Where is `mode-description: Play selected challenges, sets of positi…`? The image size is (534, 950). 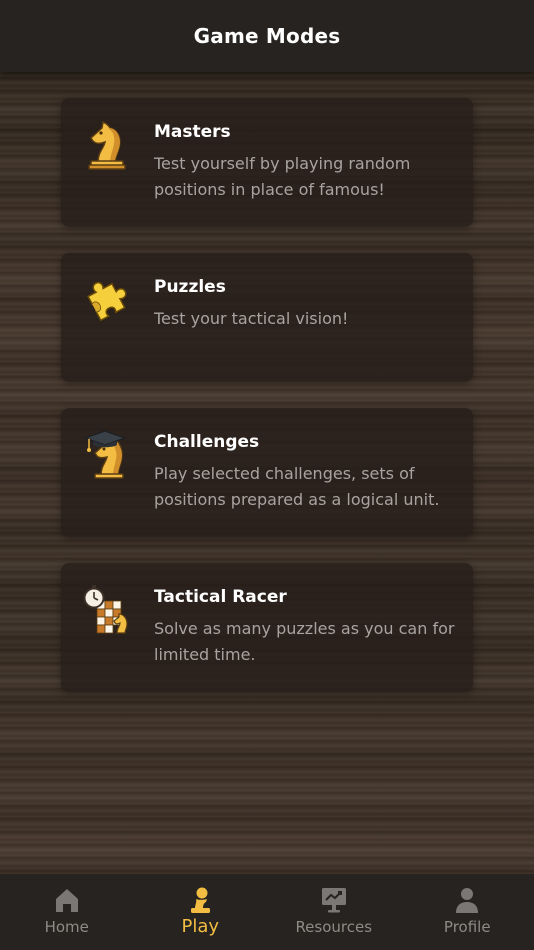
mode-description: Play selected challenges, sets of positi… is located at coordinates (297, 486).